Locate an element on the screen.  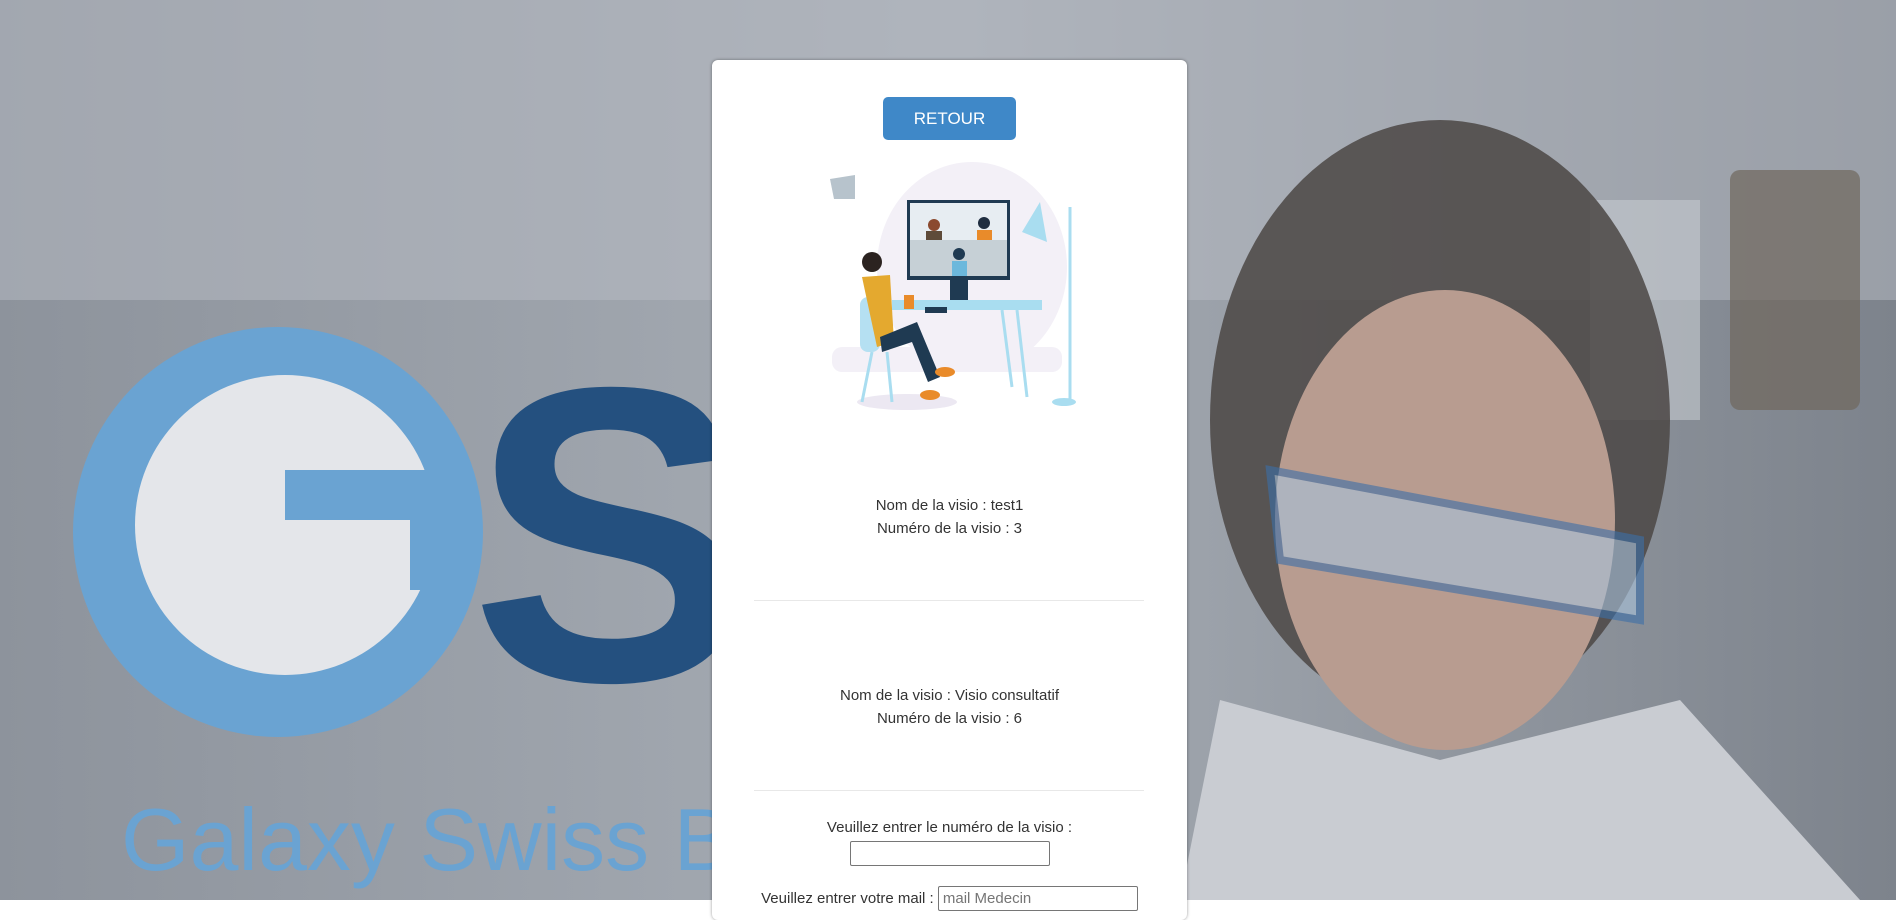
visio-number: Numéro de la visio : 3 is located at coordinates (949, 528).